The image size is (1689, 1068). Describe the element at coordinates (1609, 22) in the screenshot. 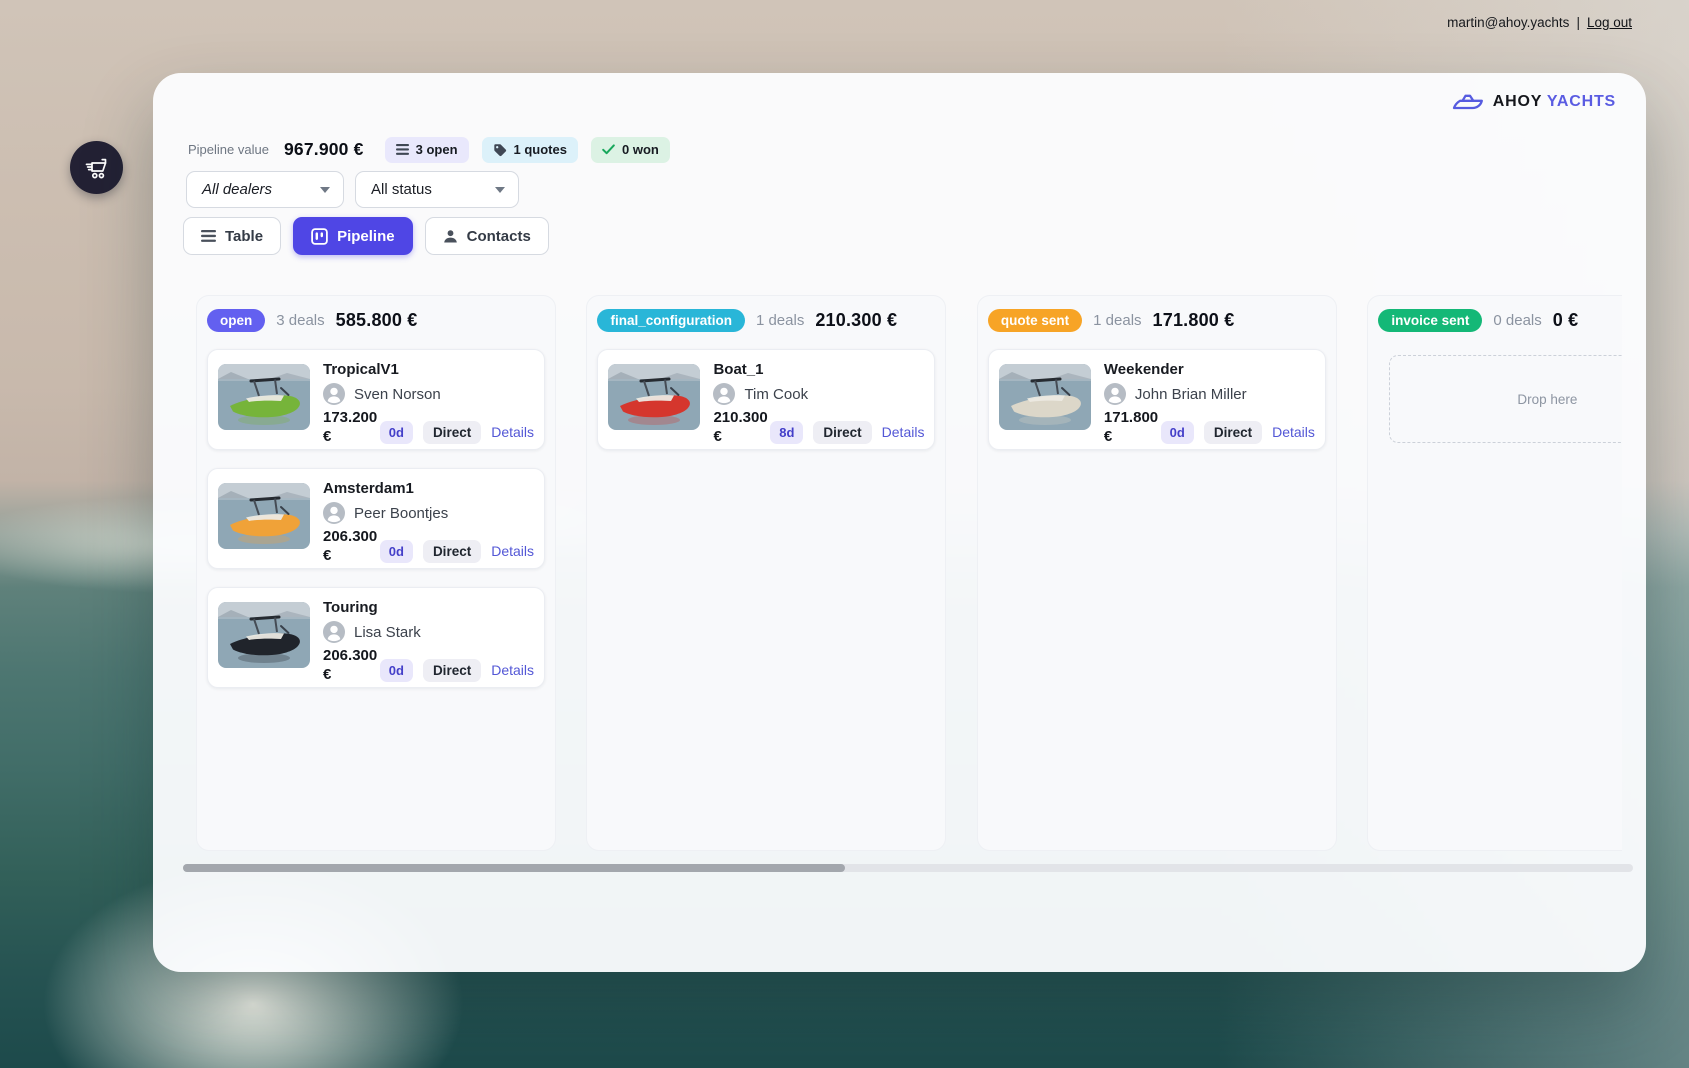

I see `logout-link: Log out` at that location.